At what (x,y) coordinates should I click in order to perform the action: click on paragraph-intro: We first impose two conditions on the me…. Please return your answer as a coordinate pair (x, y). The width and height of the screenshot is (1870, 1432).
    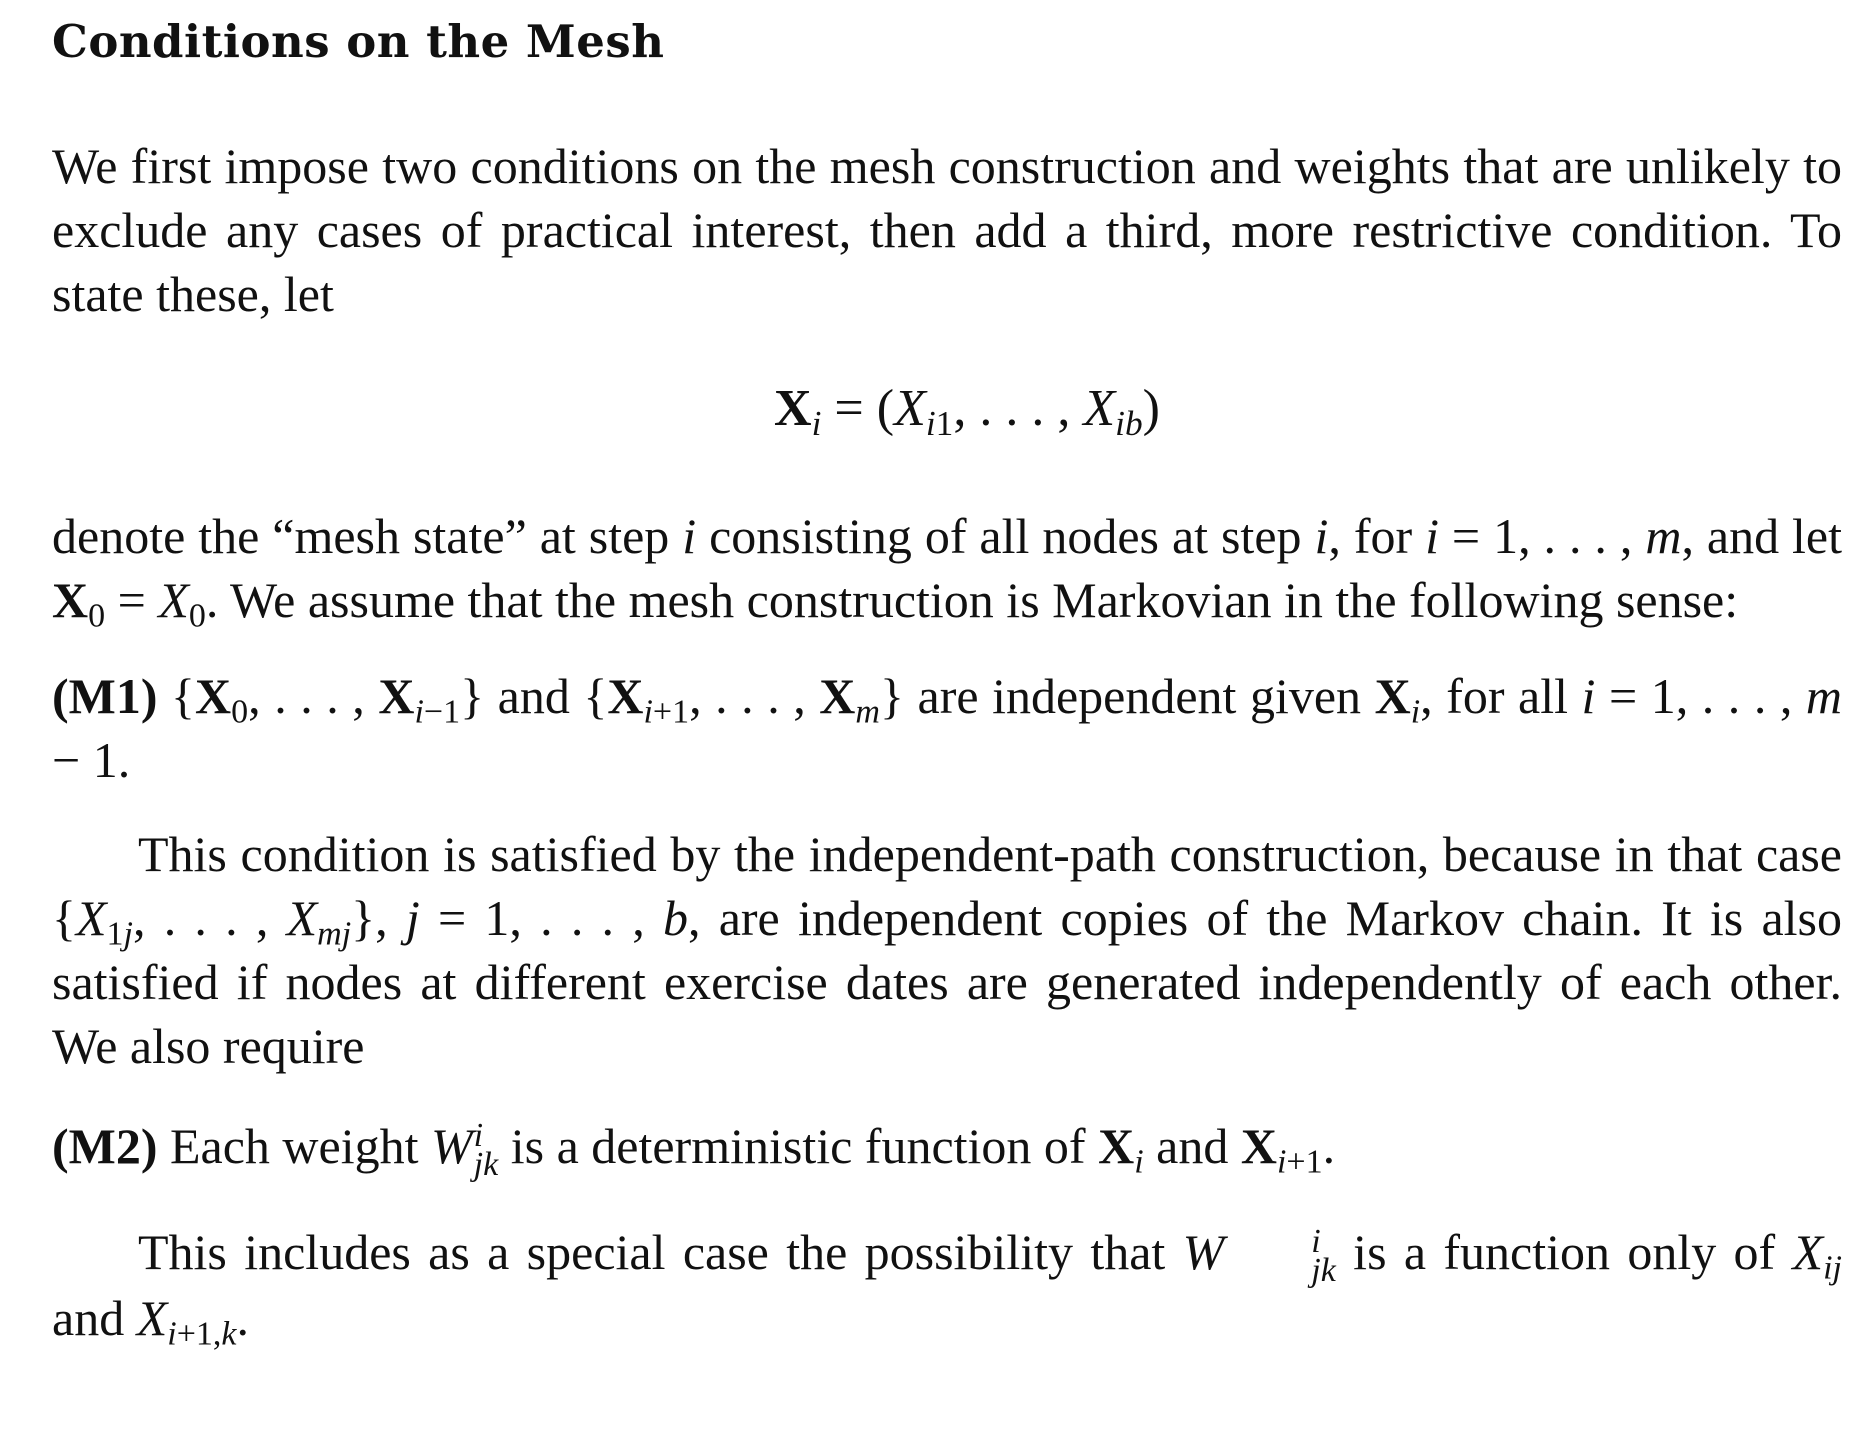
    Looking at the image, I should click on (947, 230).